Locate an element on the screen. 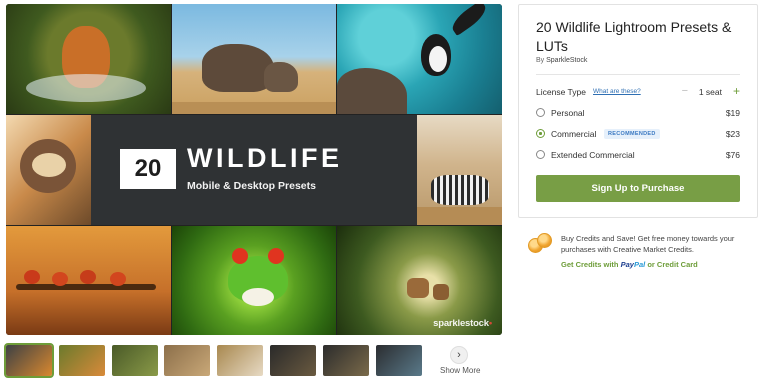  sloth-face is located at coordinates (49, 165).